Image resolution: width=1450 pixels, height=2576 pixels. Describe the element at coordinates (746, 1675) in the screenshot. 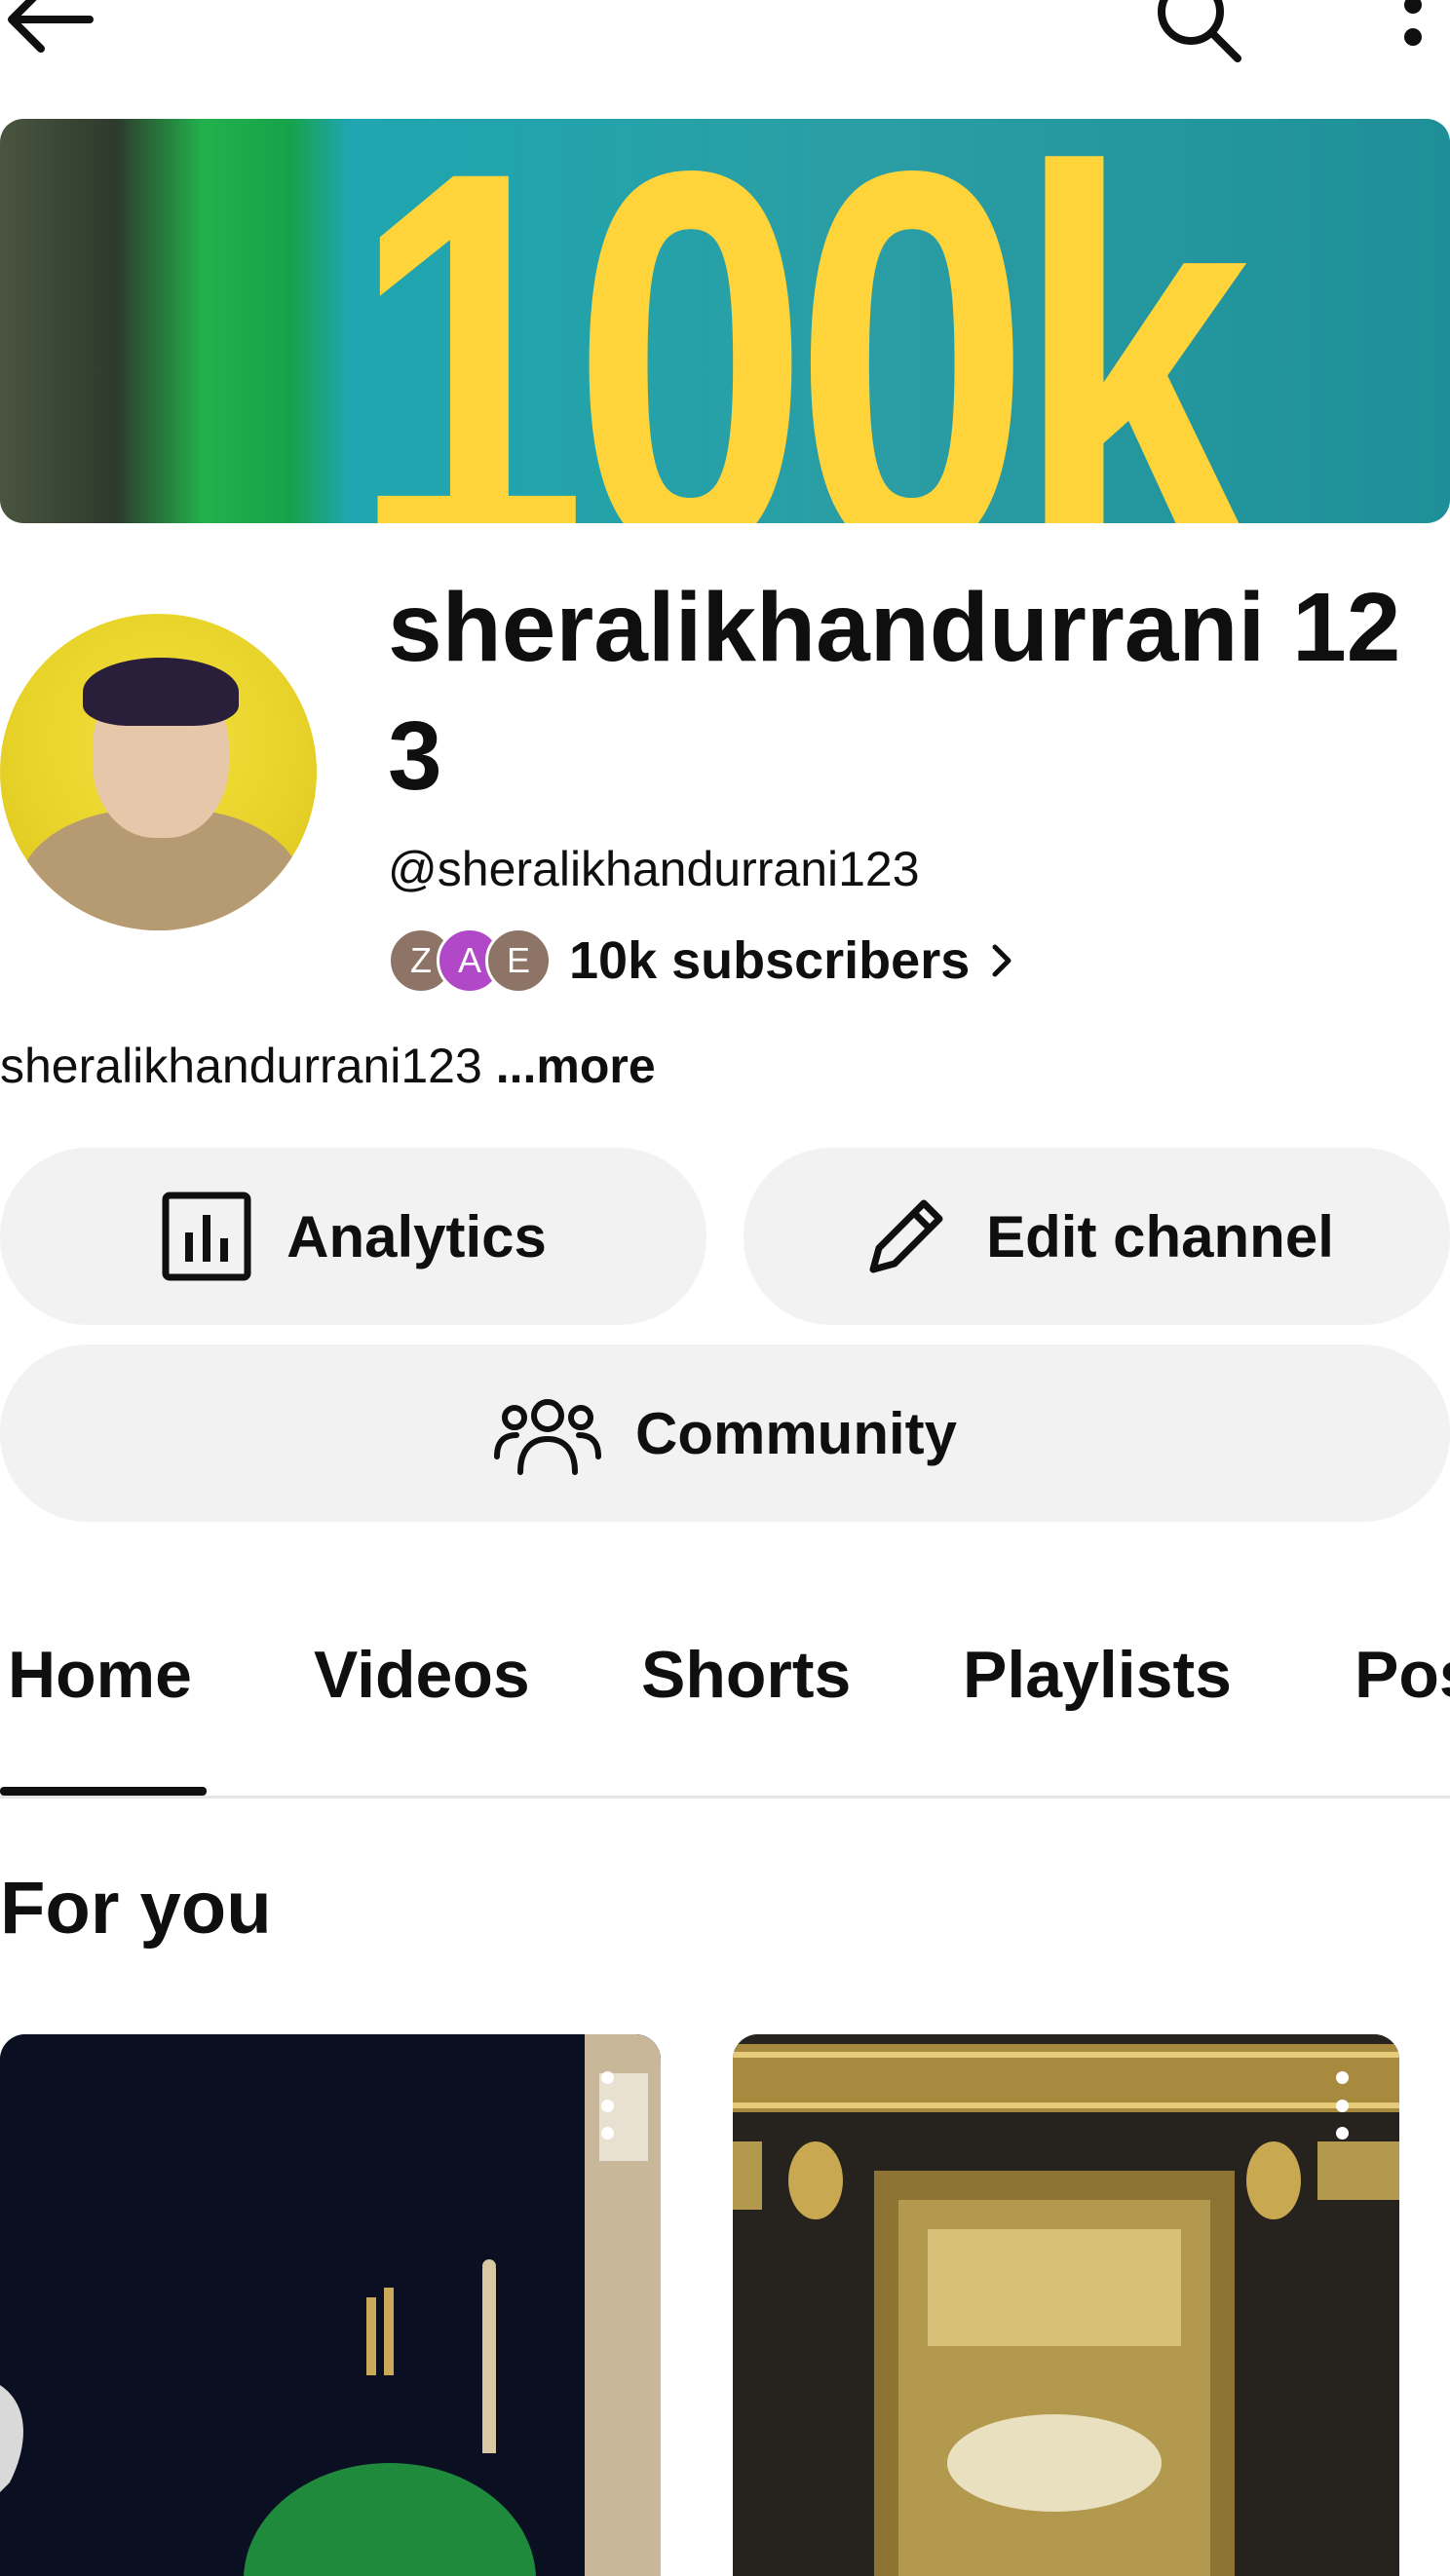

I see `tab-shorts: Shorts` at that location.